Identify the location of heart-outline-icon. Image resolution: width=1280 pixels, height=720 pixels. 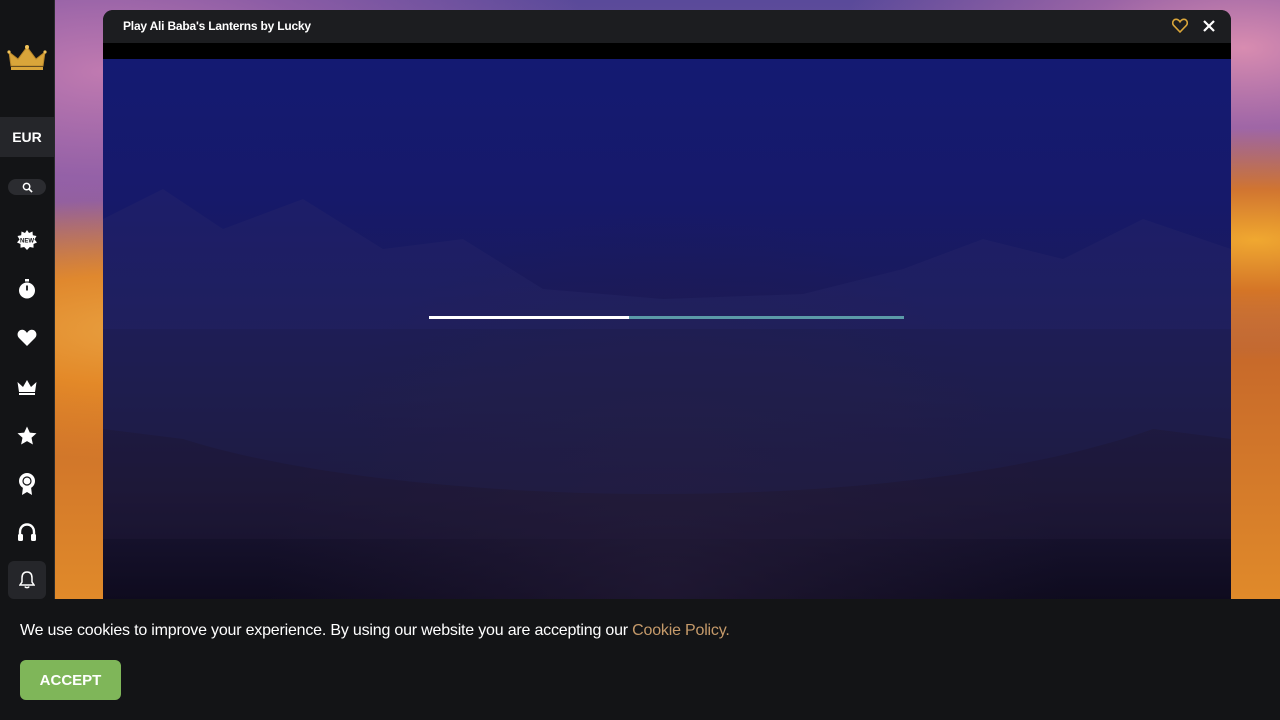
(1180, 26).